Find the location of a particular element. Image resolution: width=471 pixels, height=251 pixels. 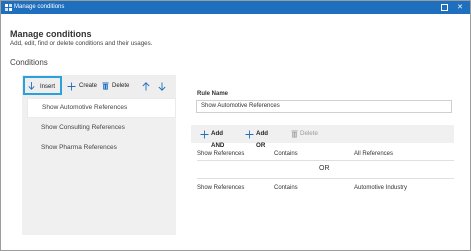

condition-item-label: Show Automotive References is located at coordinates (85, 107).